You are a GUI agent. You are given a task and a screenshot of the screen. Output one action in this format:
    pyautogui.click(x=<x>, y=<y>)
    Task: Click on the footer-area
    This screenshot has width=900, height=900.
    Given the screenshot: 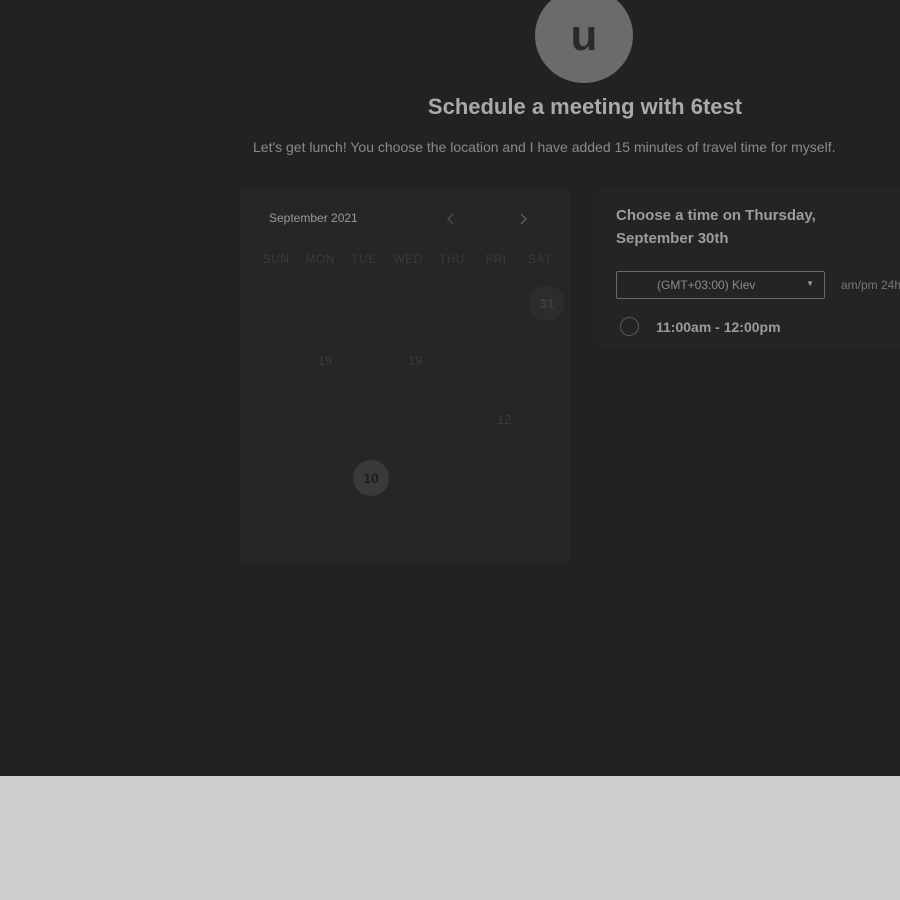 What is the action you would take?
    pyautogui.click(x=450, y=838)
    